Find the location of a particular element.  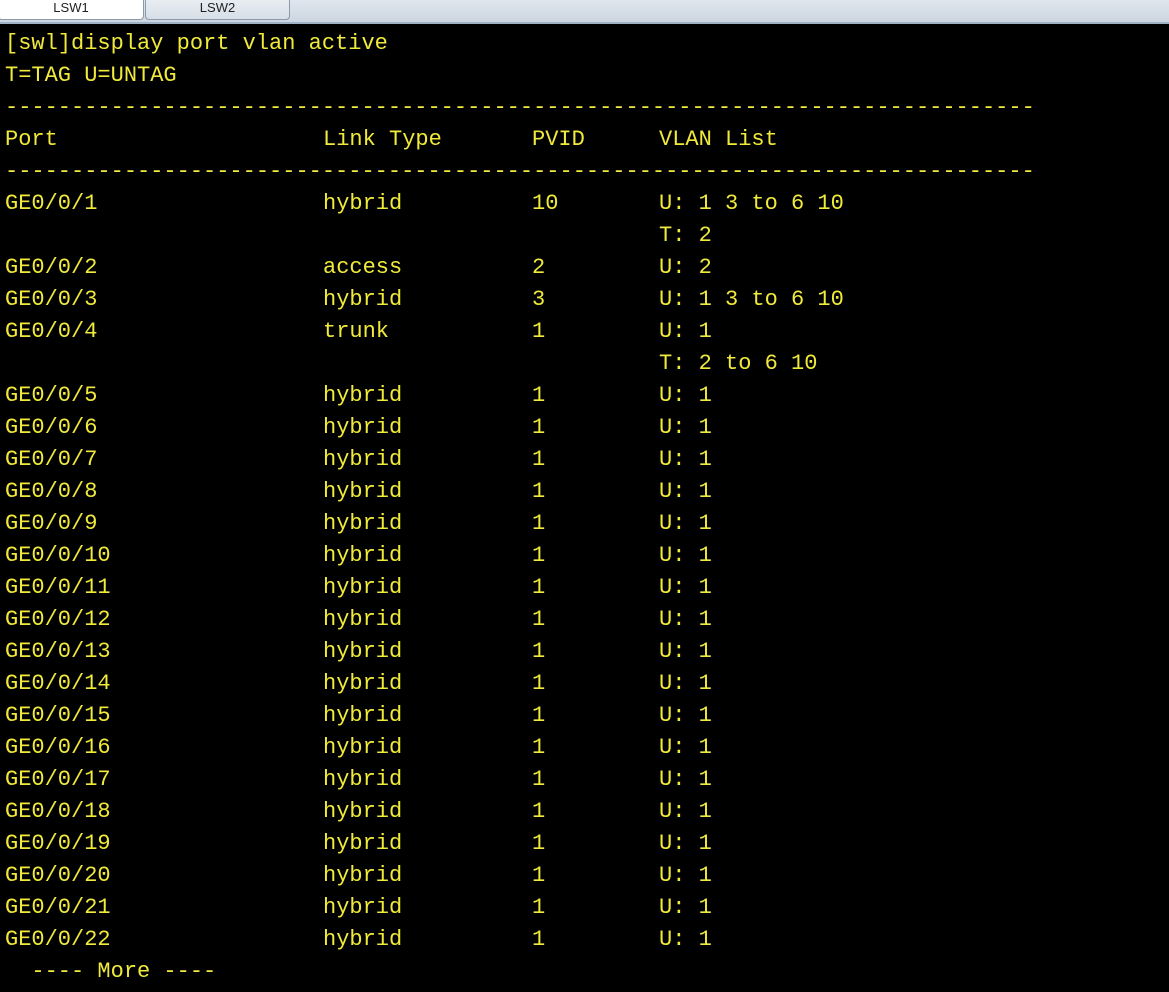

table-row: GE0/0/5 hybrid 1 U: 1 is located at coordinates (584, 396).